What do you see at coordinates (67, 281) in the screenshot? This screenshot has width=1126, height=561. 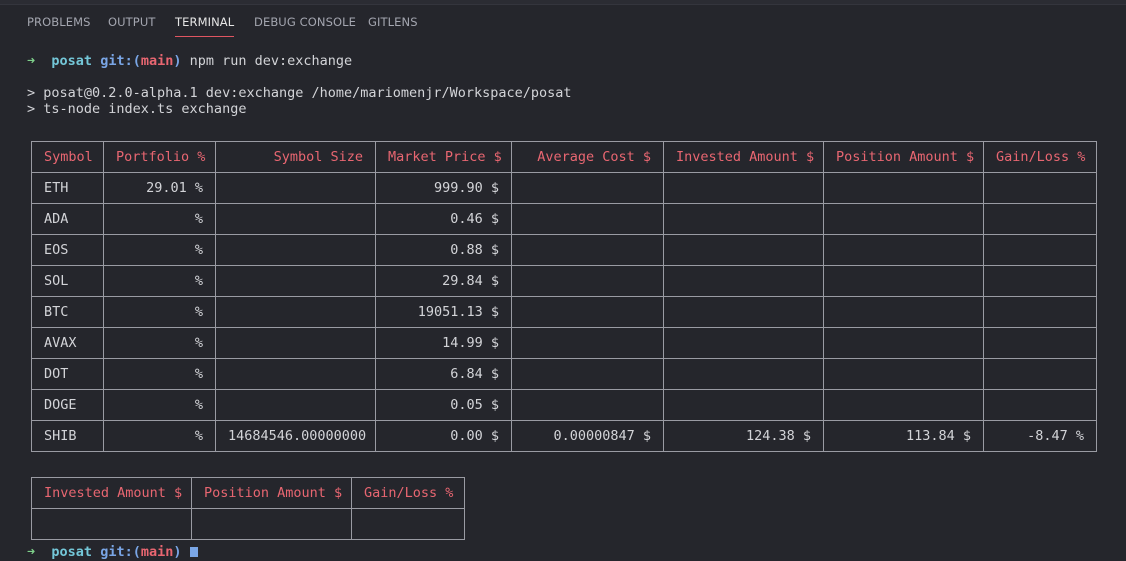 I see `table-cell: SOL` at bounding box center [67, 281].